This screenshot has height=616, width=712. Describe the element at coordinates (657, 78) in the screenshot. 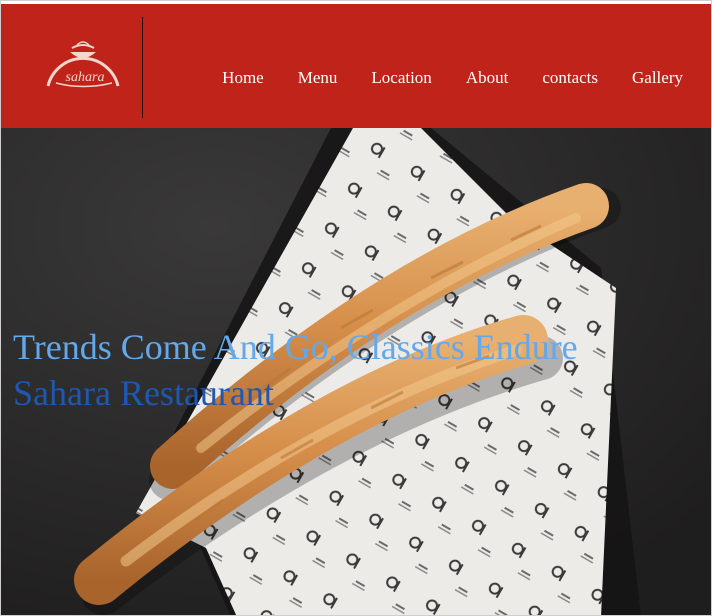

I see `nav-gallery: Gallery` at that location.